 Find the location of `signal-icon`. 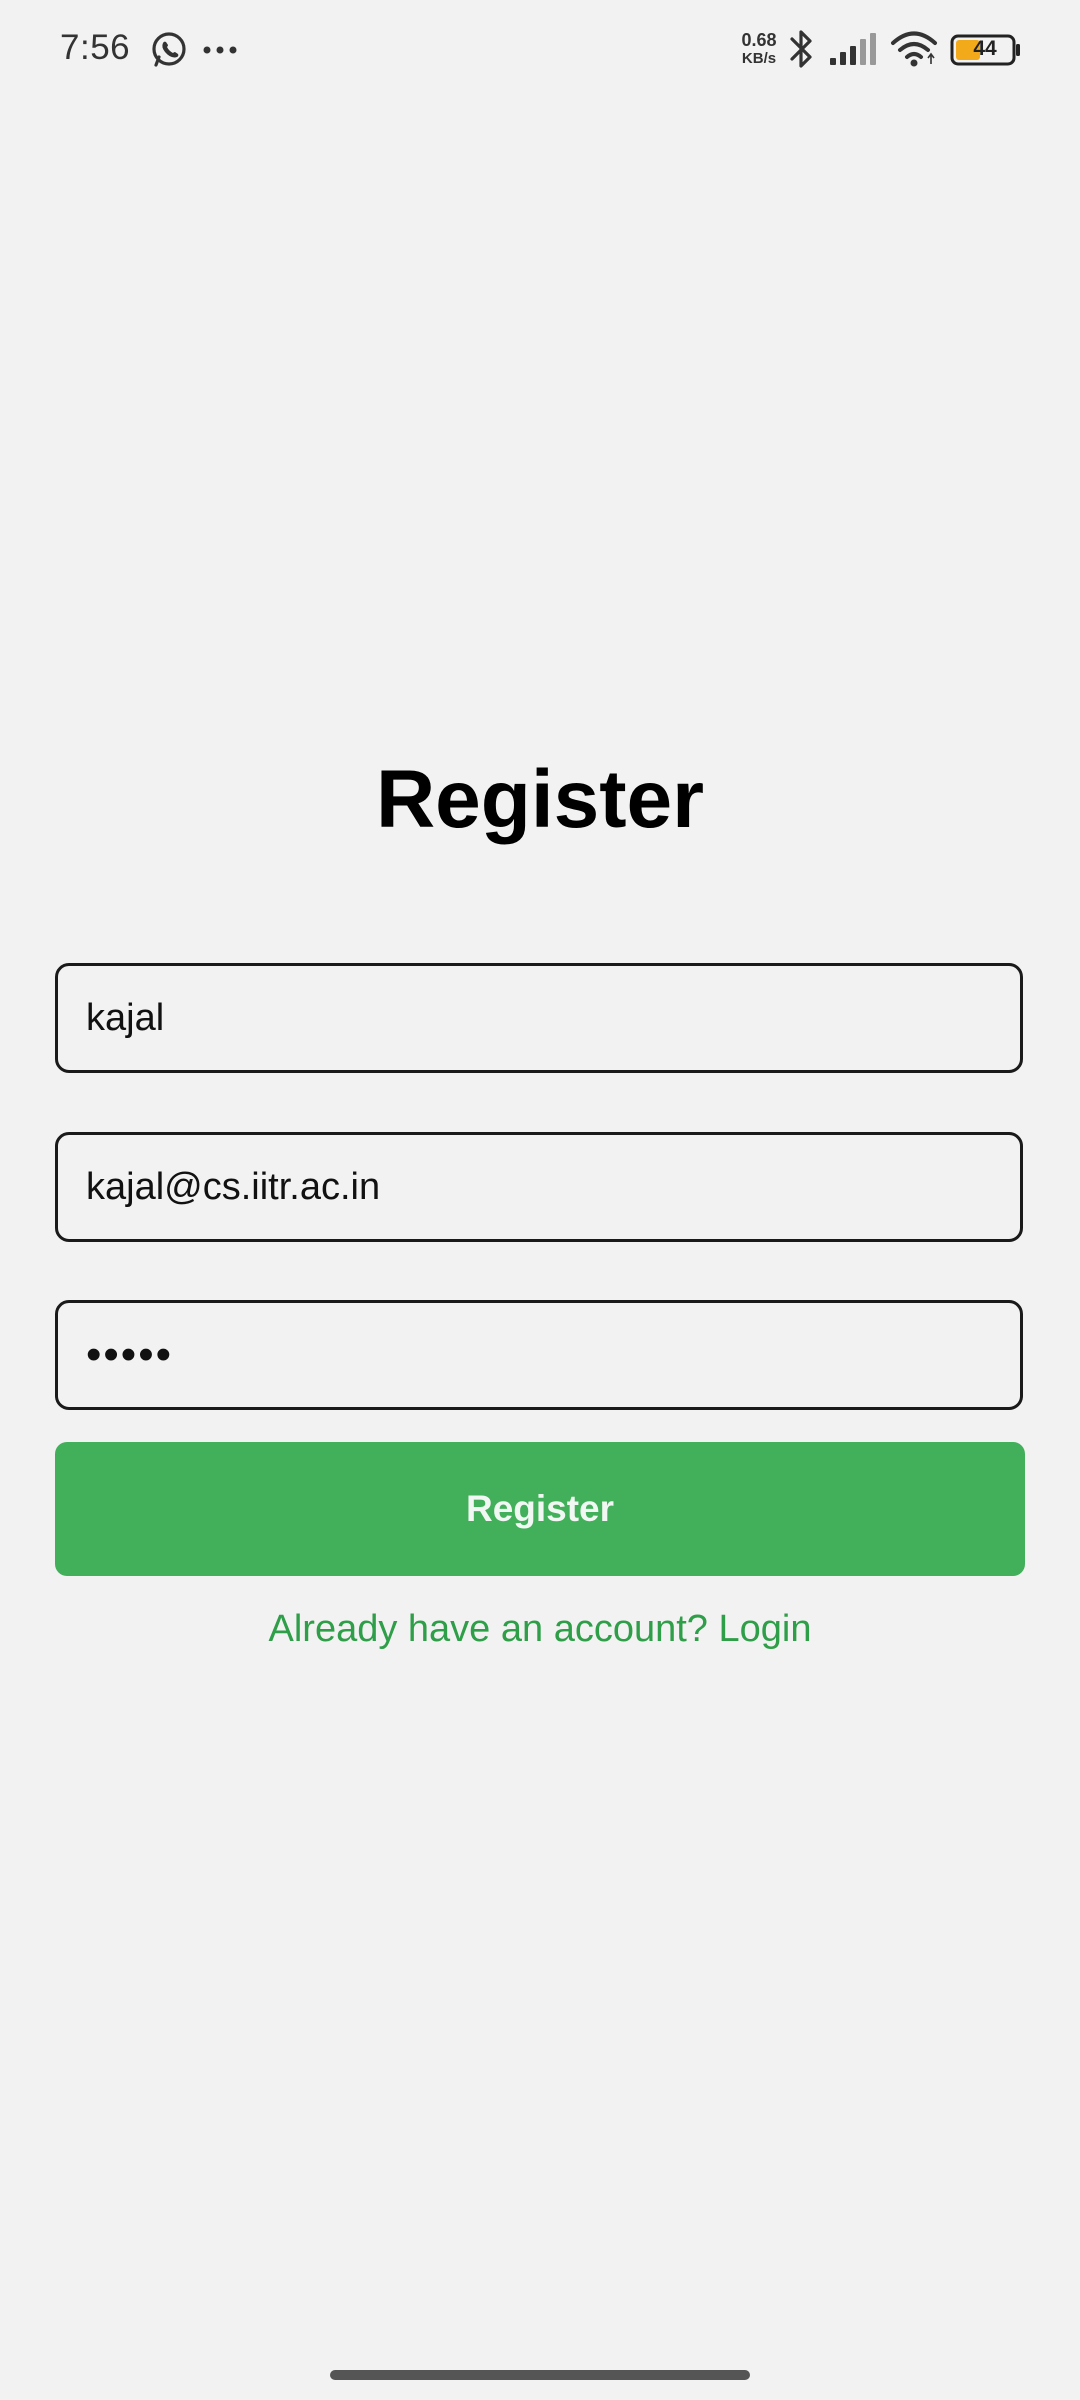

signal-icon is located at coordinates (853, 49).